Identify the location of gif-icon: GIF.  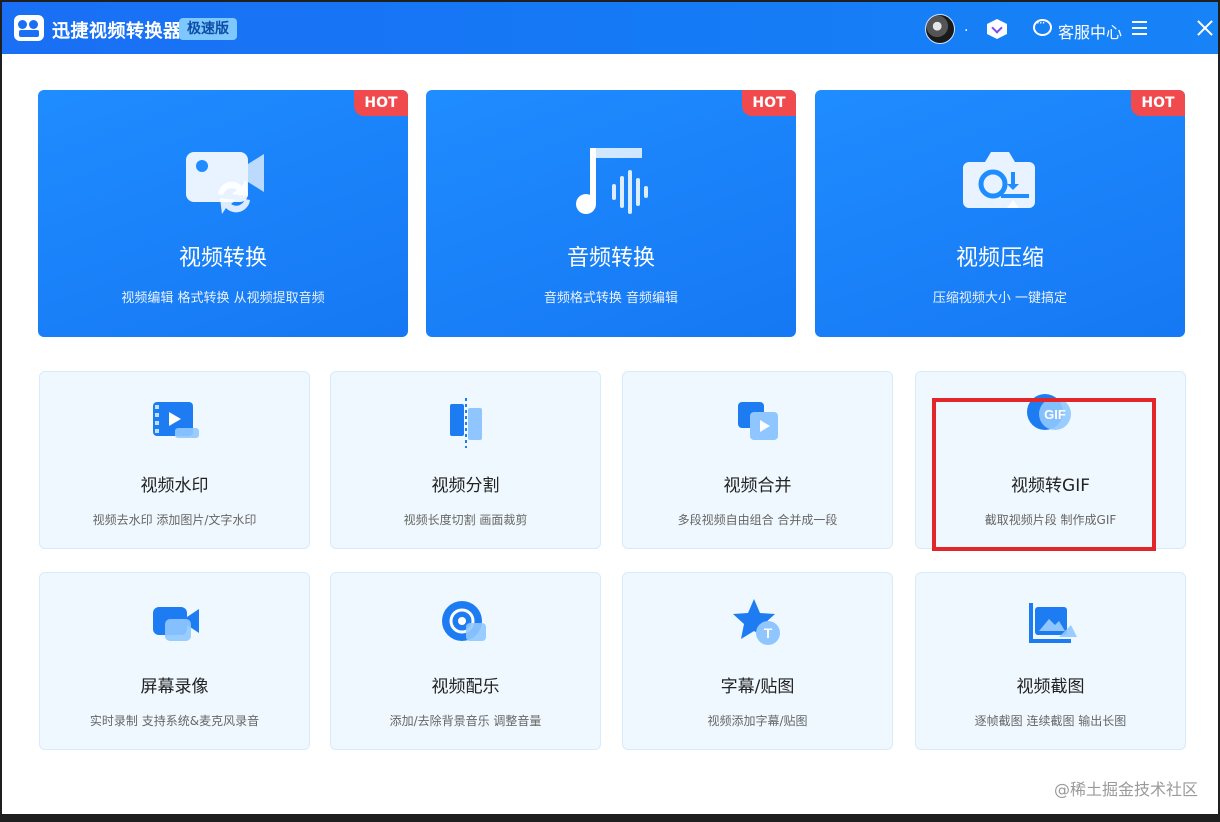
(1048, 412).